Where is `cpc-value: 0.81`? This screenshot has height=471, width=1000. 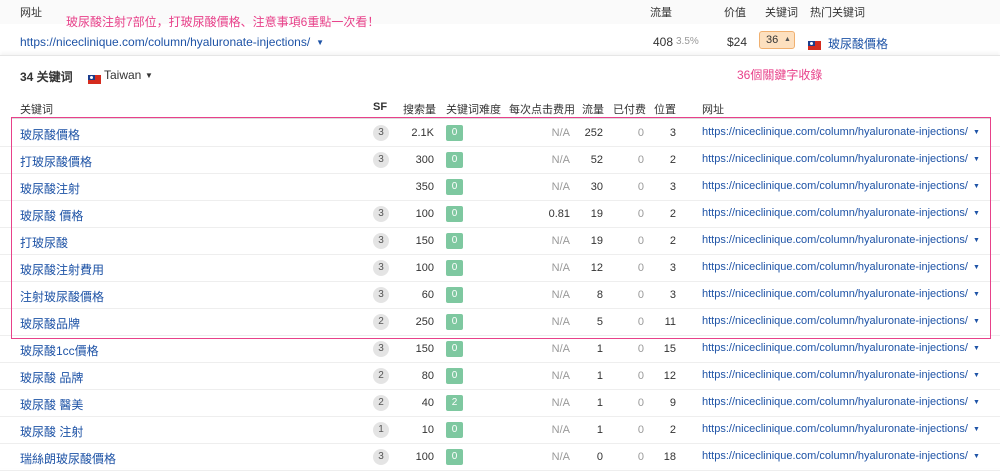 cpc-value: 0.81 is located at coordinates (559, 214).